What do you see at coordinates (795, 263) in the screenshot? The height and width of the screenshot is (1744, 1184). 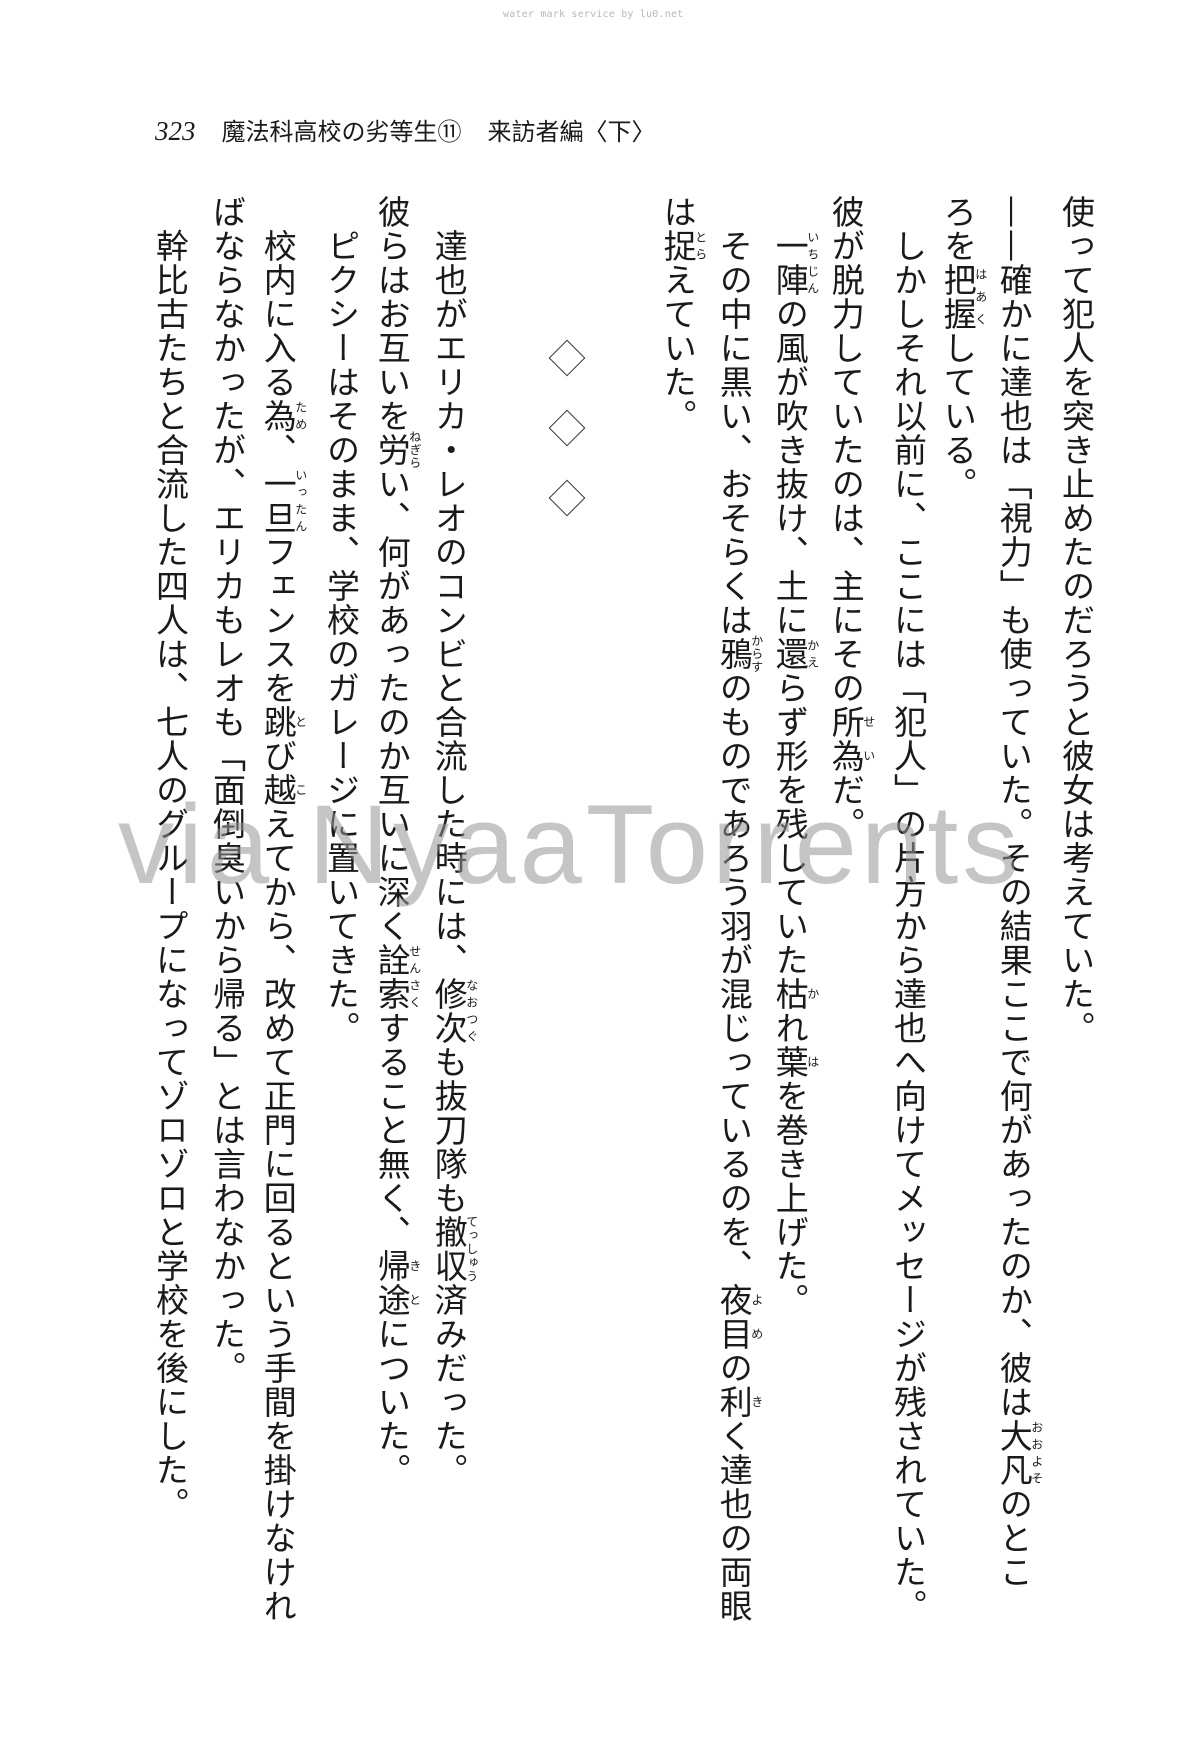 I see `ruby-annotation: 一陣いちじん` at bounding box center [795, 263].